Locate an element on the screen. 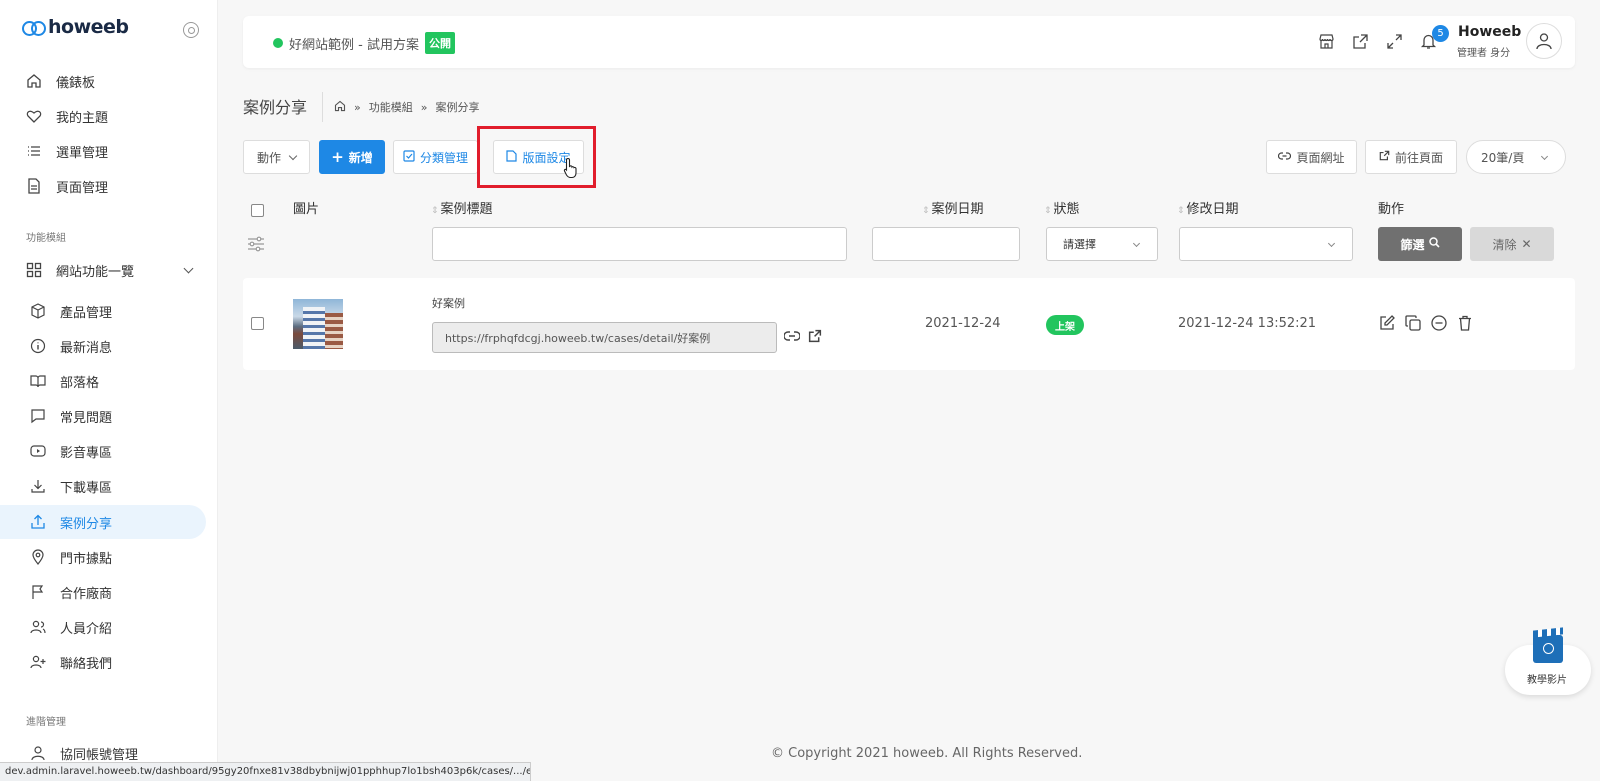 This screenshot has width=1600, height=781. edit-icon is located at coordinates (1387, 323).